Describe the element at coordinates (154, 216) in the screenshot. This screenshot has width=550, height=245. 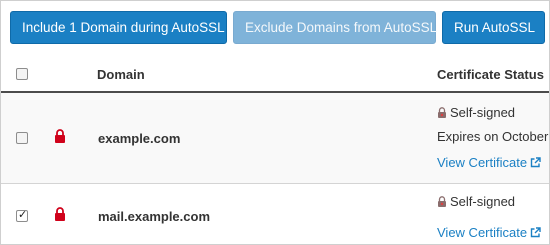
I see `domain-name: mail.example.com` at that location.